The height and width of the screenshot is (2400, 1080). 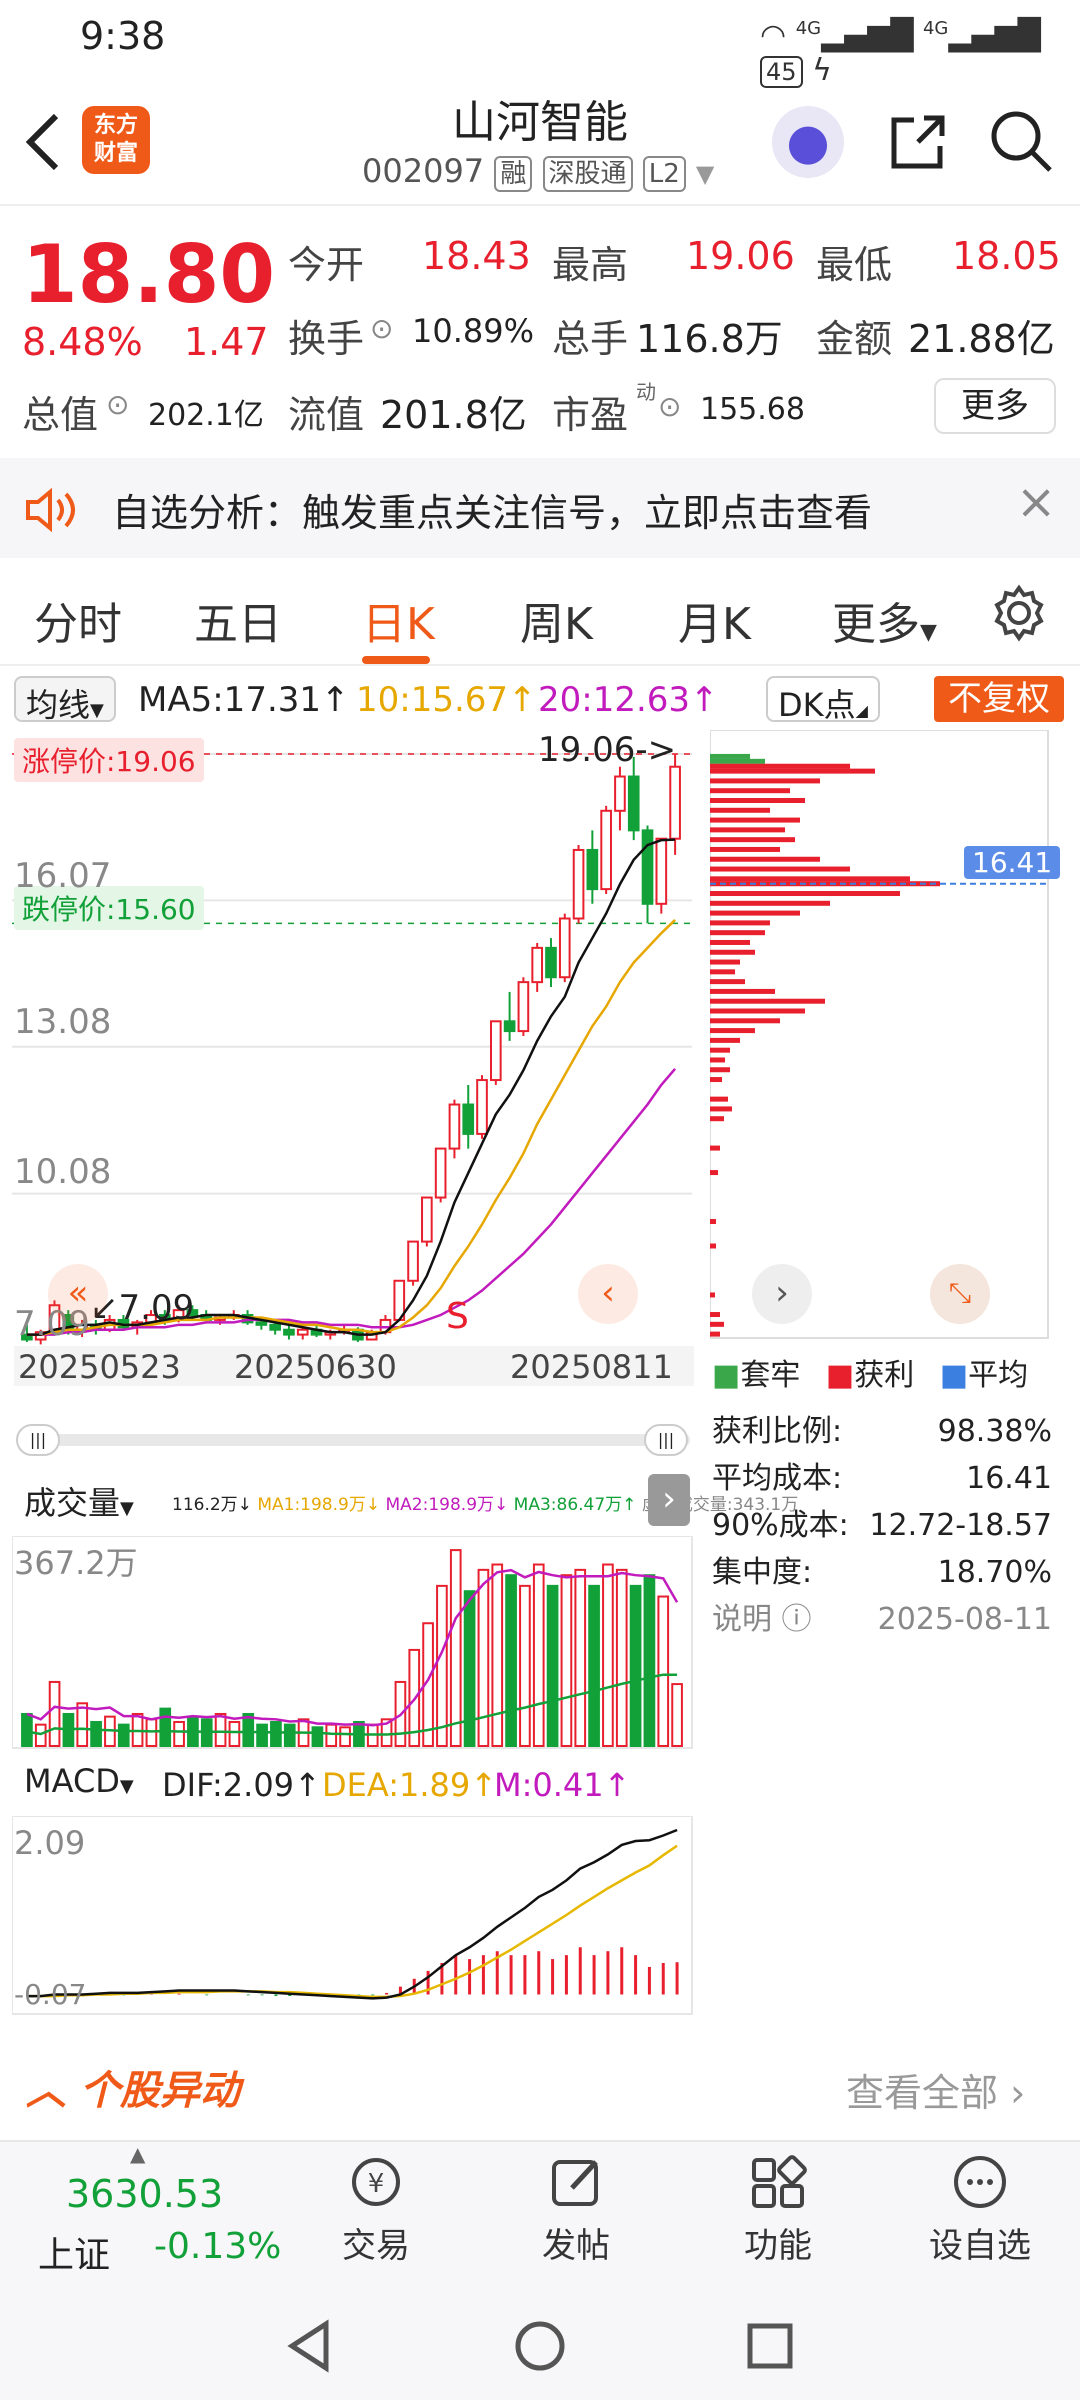 What do you see at coordinates (353, 1916) in the screenshot?
I see `macd-chart` at bounding box center [353, 1916].